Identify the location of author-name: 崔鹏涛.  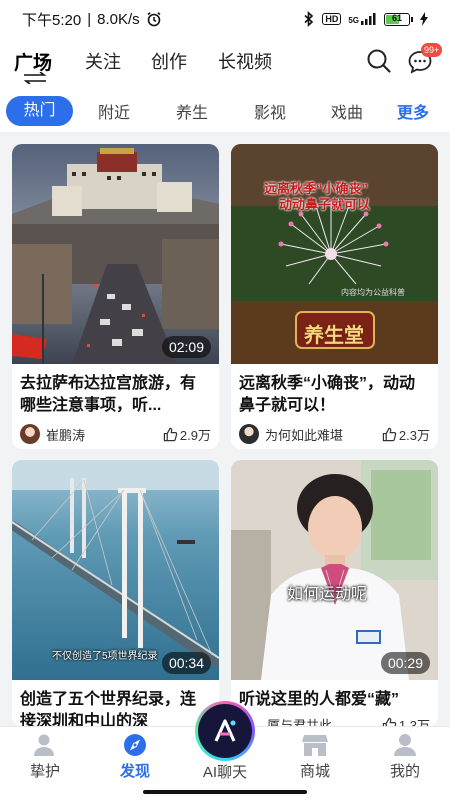
(104, 434).